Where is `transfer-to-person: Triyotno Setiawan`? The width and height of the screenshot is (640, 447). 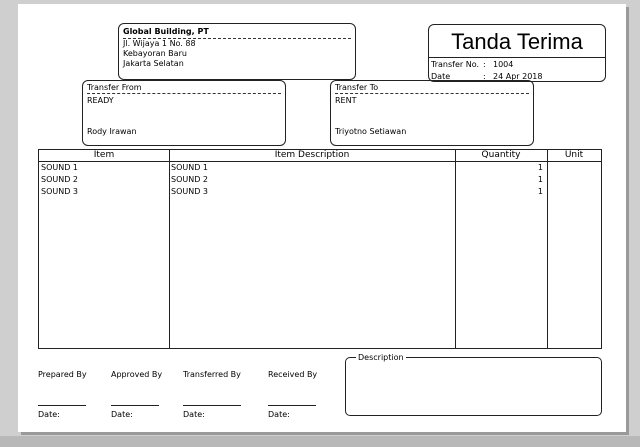
transfer-to-person: Triyotno Setiawan is located at coordinates (371, 131).